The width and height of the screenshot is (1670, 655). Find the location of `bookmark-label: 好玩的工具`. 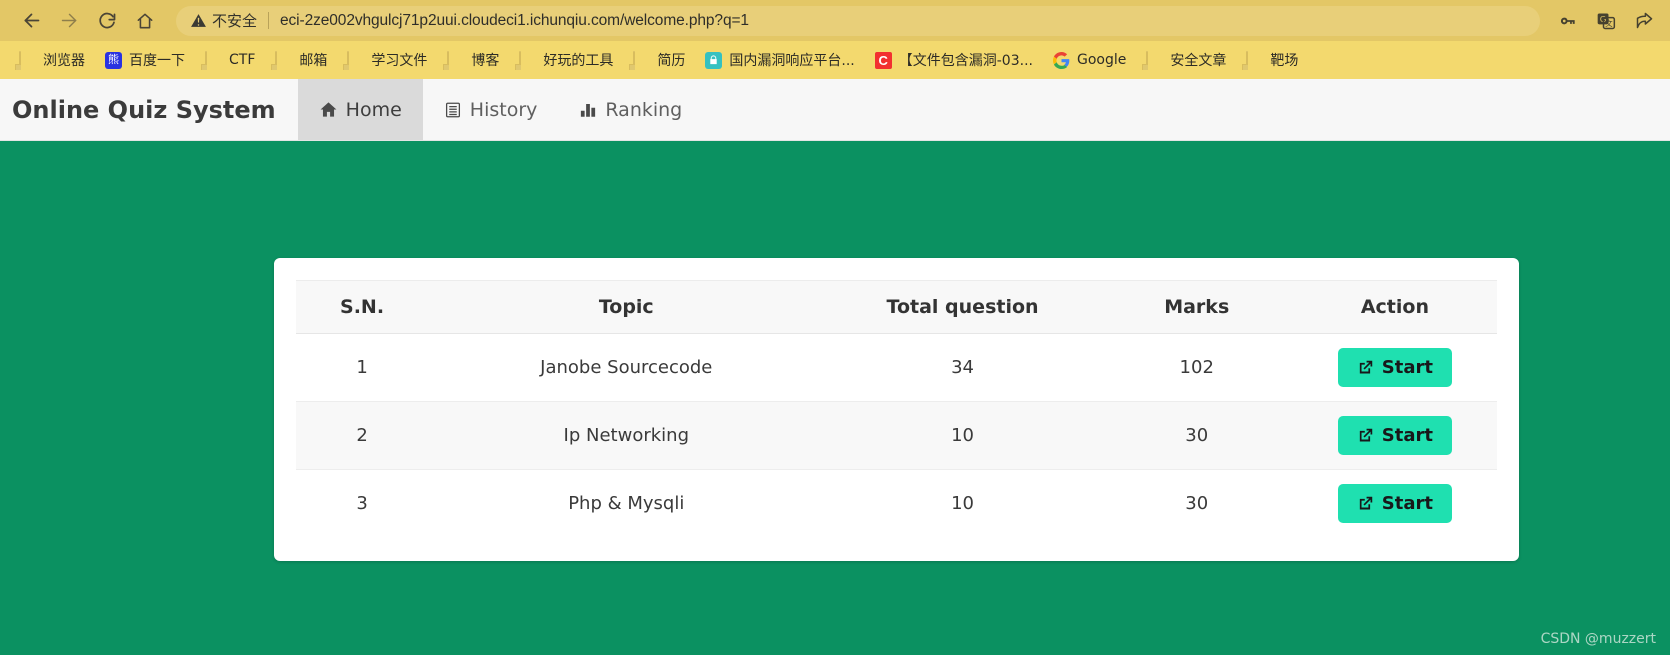

bookmark-label: 好玩的工具 is located at coordinates (578, 61).